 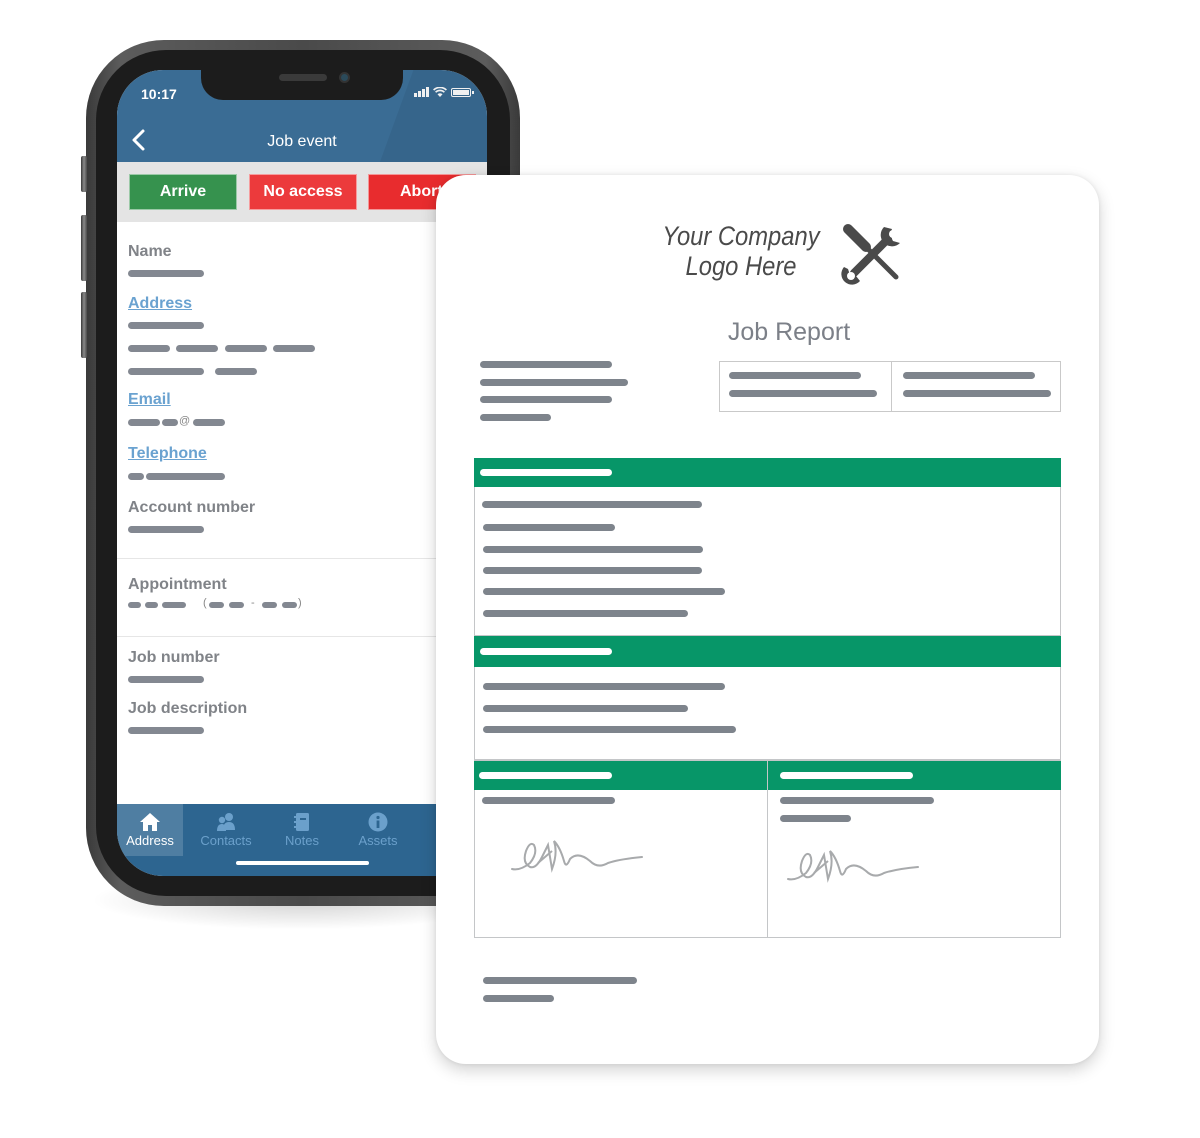 What do you see at coordinates (84, 325) in the screenshot?
I see `volume-down-button` at bounding box center [84, 325].